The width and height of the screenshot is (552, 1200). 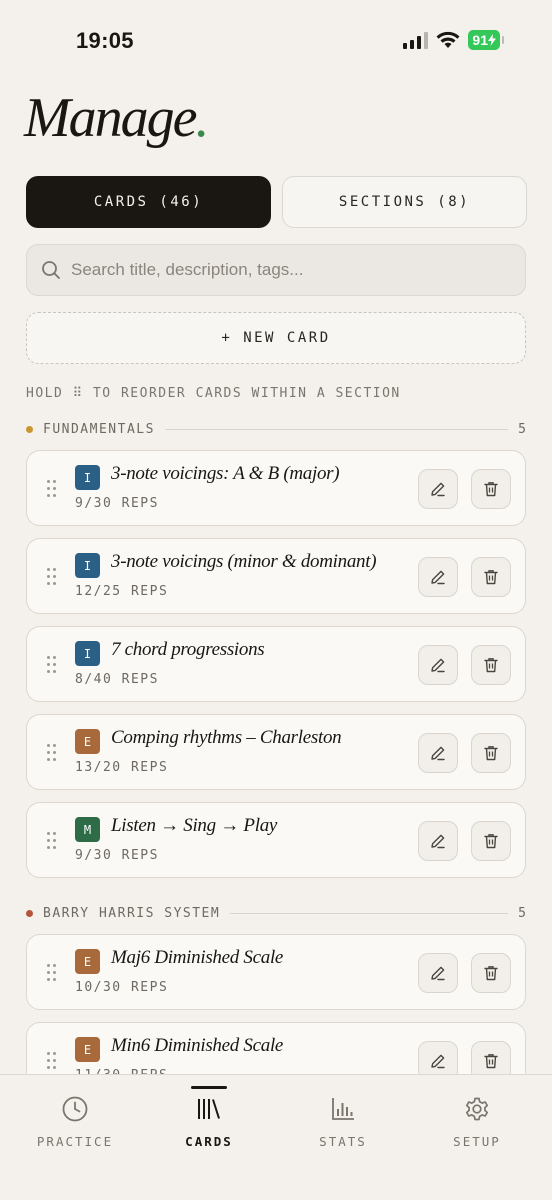 I want to click on battery-level: 91, so click(x=480, y=40).